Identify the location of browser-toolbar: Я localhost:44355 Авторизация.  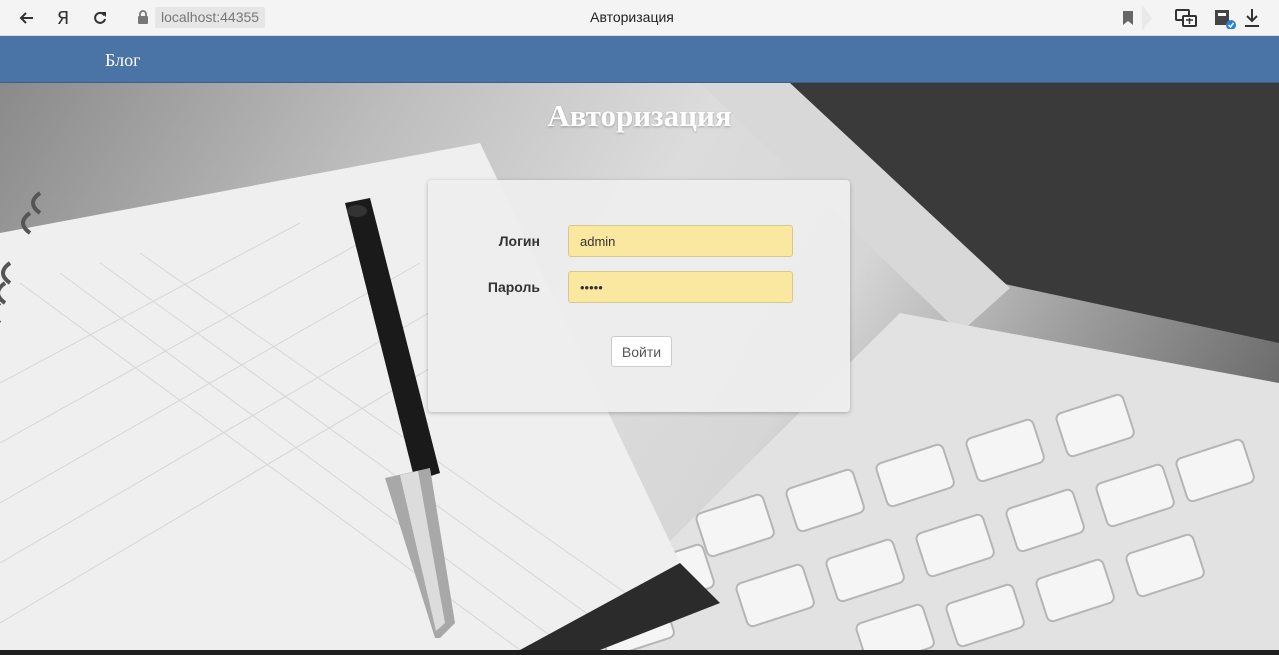
(639, 18).